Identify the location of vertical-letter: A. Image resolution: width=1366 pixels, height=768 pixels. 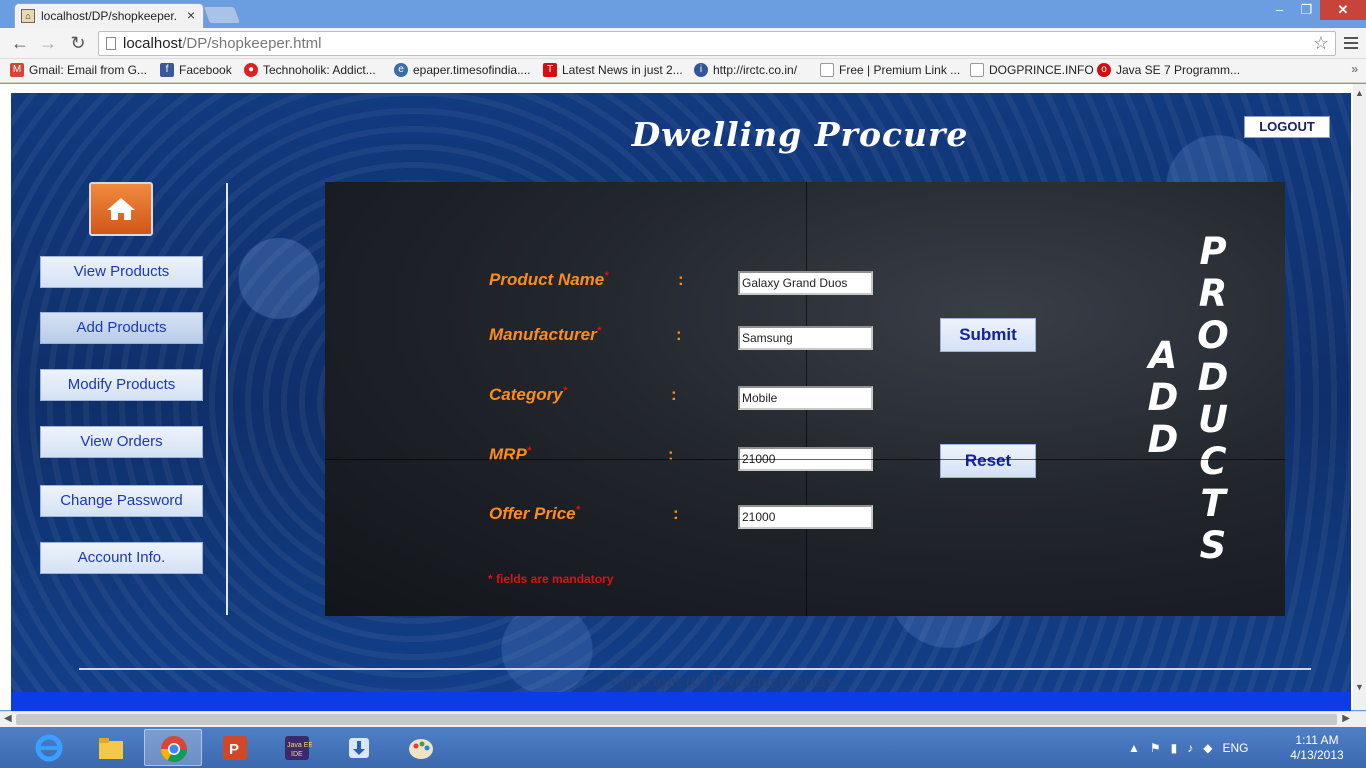
(1163, 355).